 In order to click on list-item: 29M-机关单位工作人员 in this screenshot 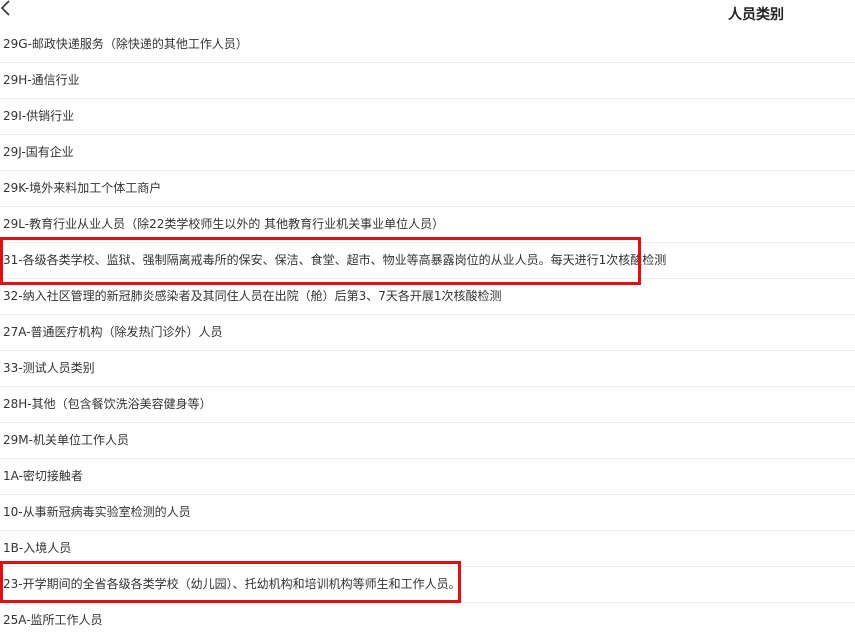, I will do `click(427, 441)`.